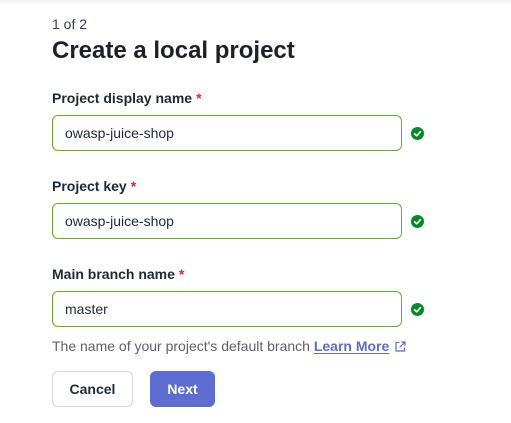  I want to click on learn-more-label: Learn More, so click(351, 346).